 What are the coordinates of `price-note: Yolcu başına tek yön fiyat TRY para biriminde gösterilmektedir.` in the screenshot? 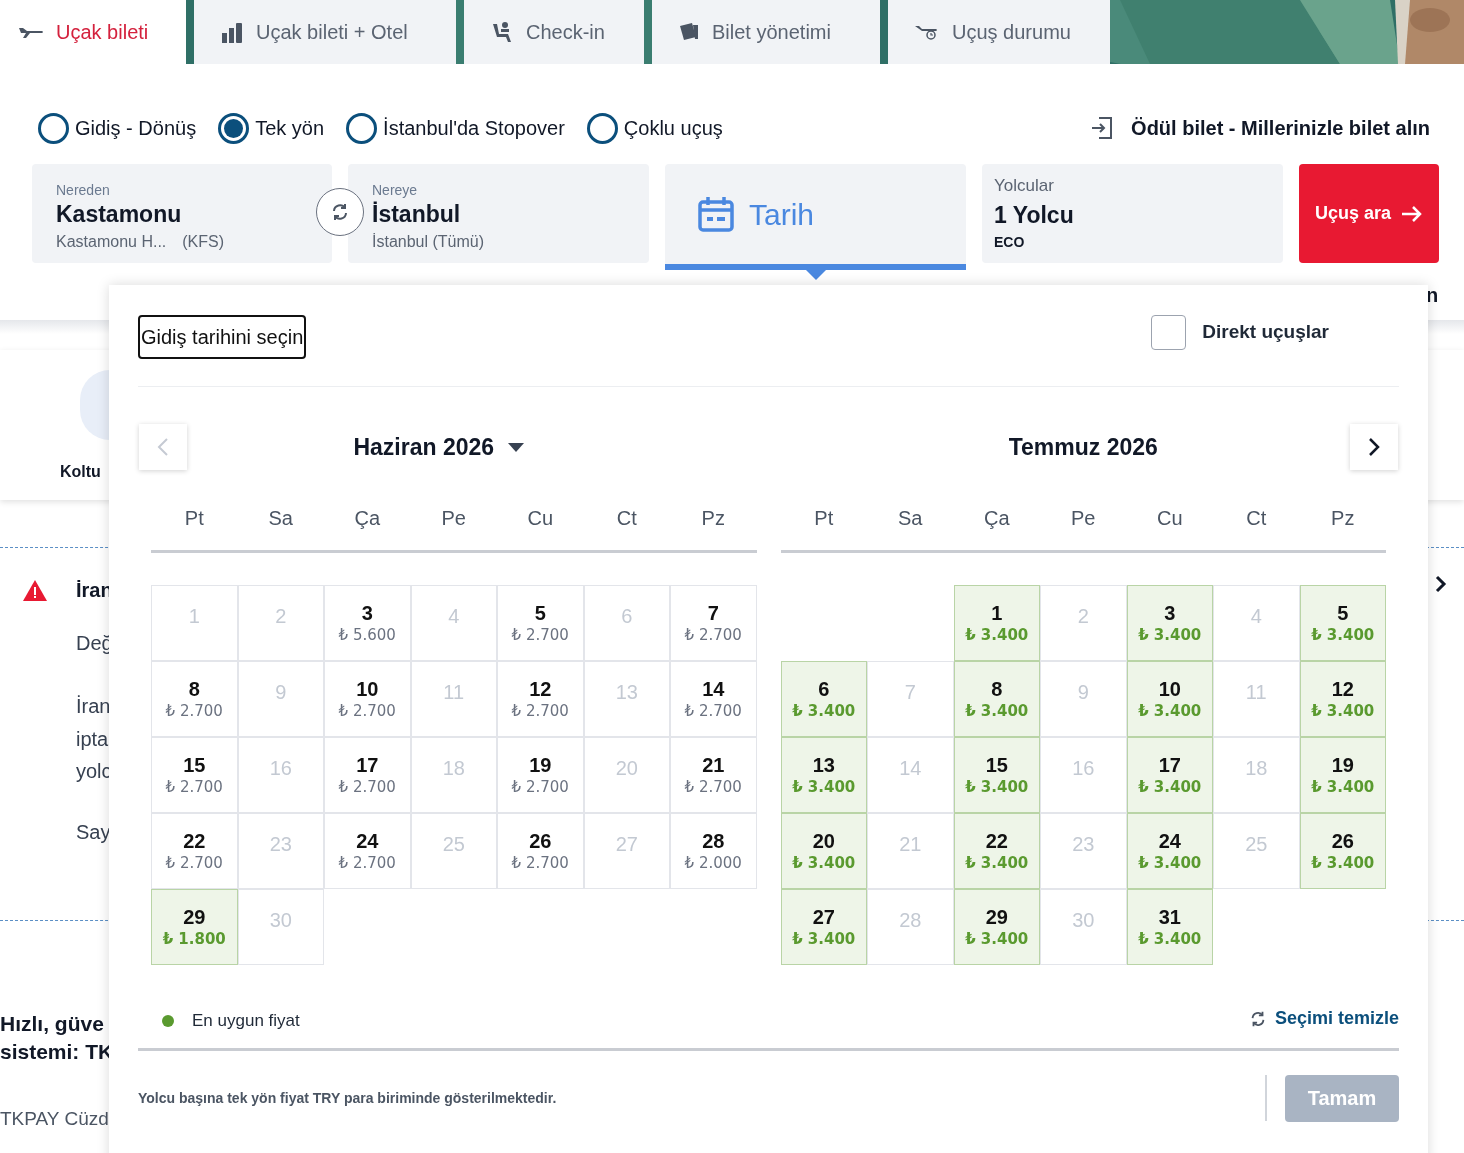 It's located at (347, 1098).